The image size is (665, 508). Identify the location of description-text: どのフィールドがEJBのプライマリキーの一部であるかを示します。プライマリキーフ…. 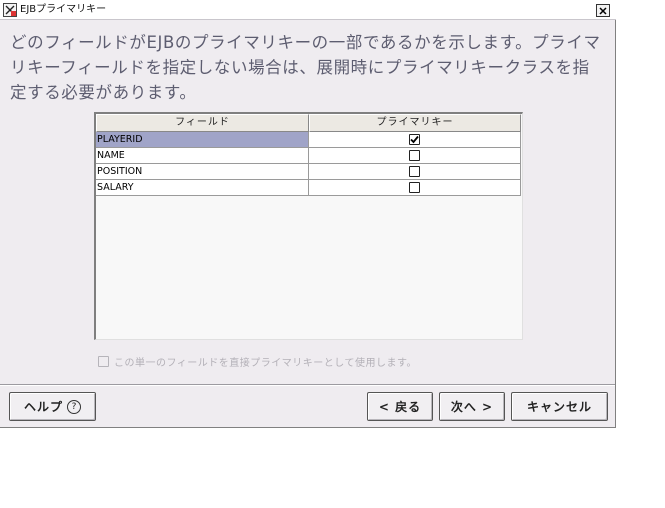
(305, 67).